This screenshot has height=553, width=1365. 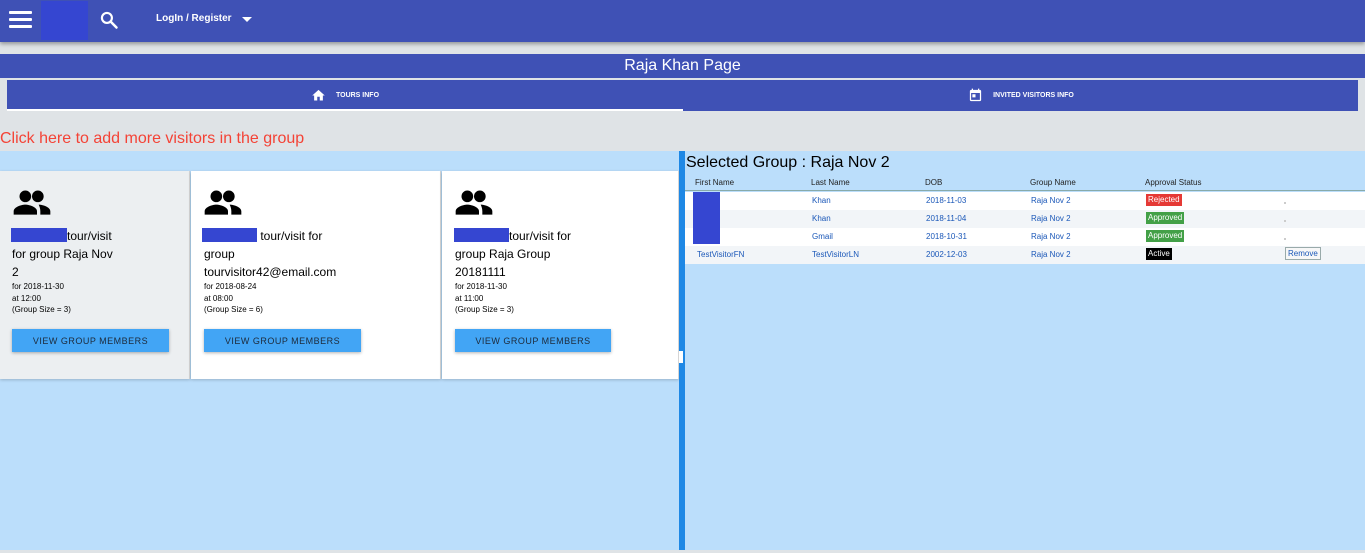 What do you see at coordinates (357, 95) in the screenshot?
I see `tab-label: TOURS INFO` at bounding box center [357, 95].